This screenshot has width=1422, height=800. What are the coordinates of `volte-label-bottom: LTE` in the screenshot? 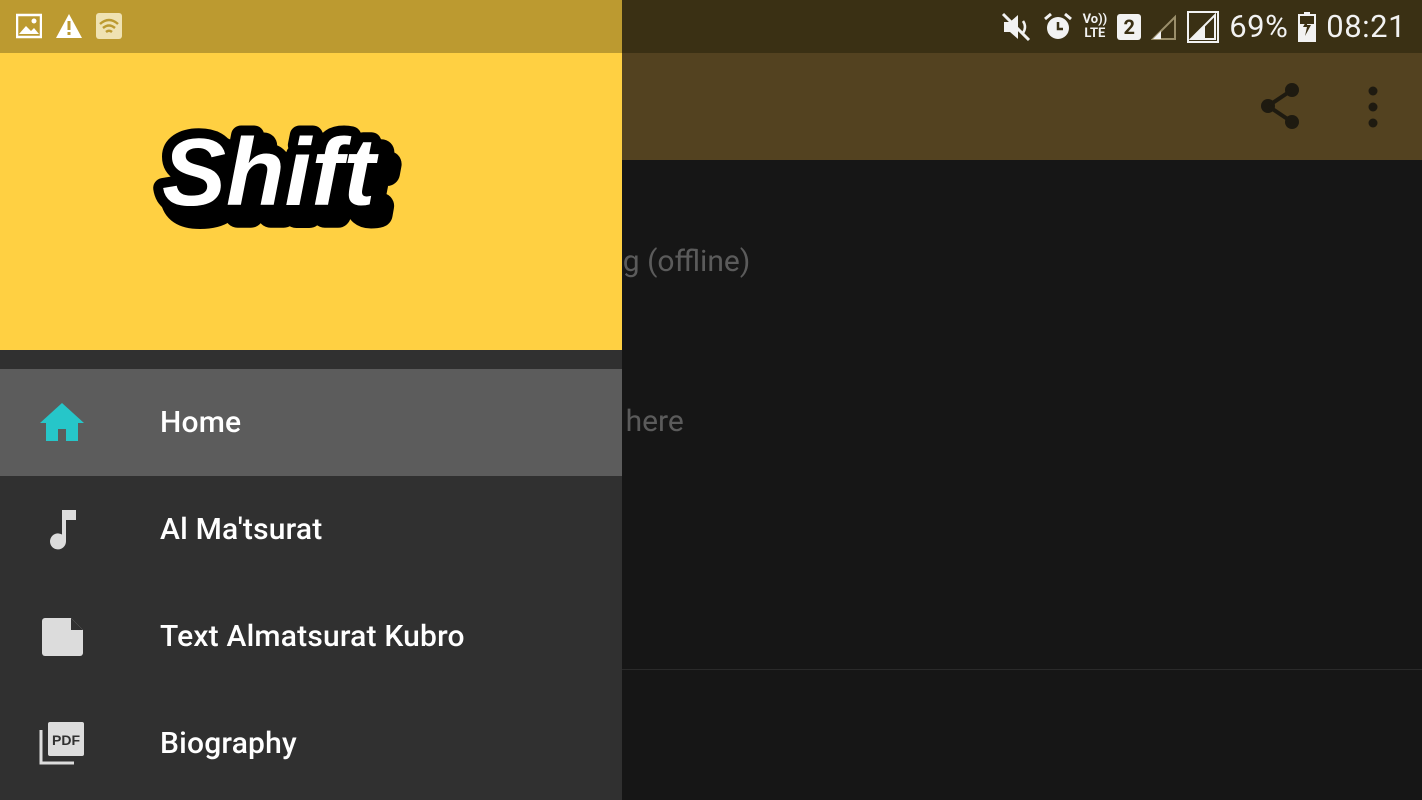 It's located at (1095, 33).